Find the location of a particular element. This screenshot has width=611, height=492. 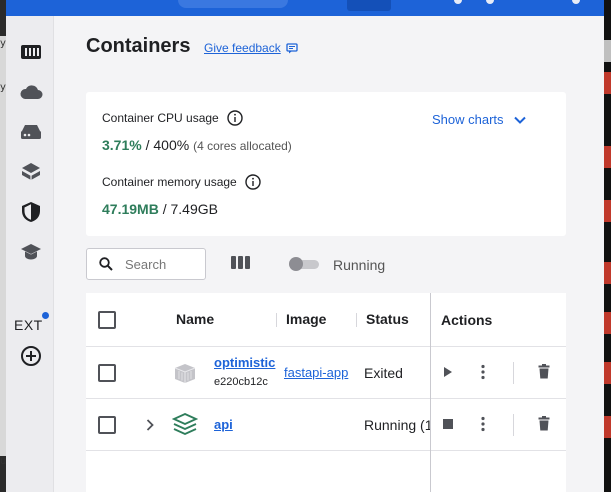

cpu-usage-percent: 3.71% is located at coordinates (122, 145).